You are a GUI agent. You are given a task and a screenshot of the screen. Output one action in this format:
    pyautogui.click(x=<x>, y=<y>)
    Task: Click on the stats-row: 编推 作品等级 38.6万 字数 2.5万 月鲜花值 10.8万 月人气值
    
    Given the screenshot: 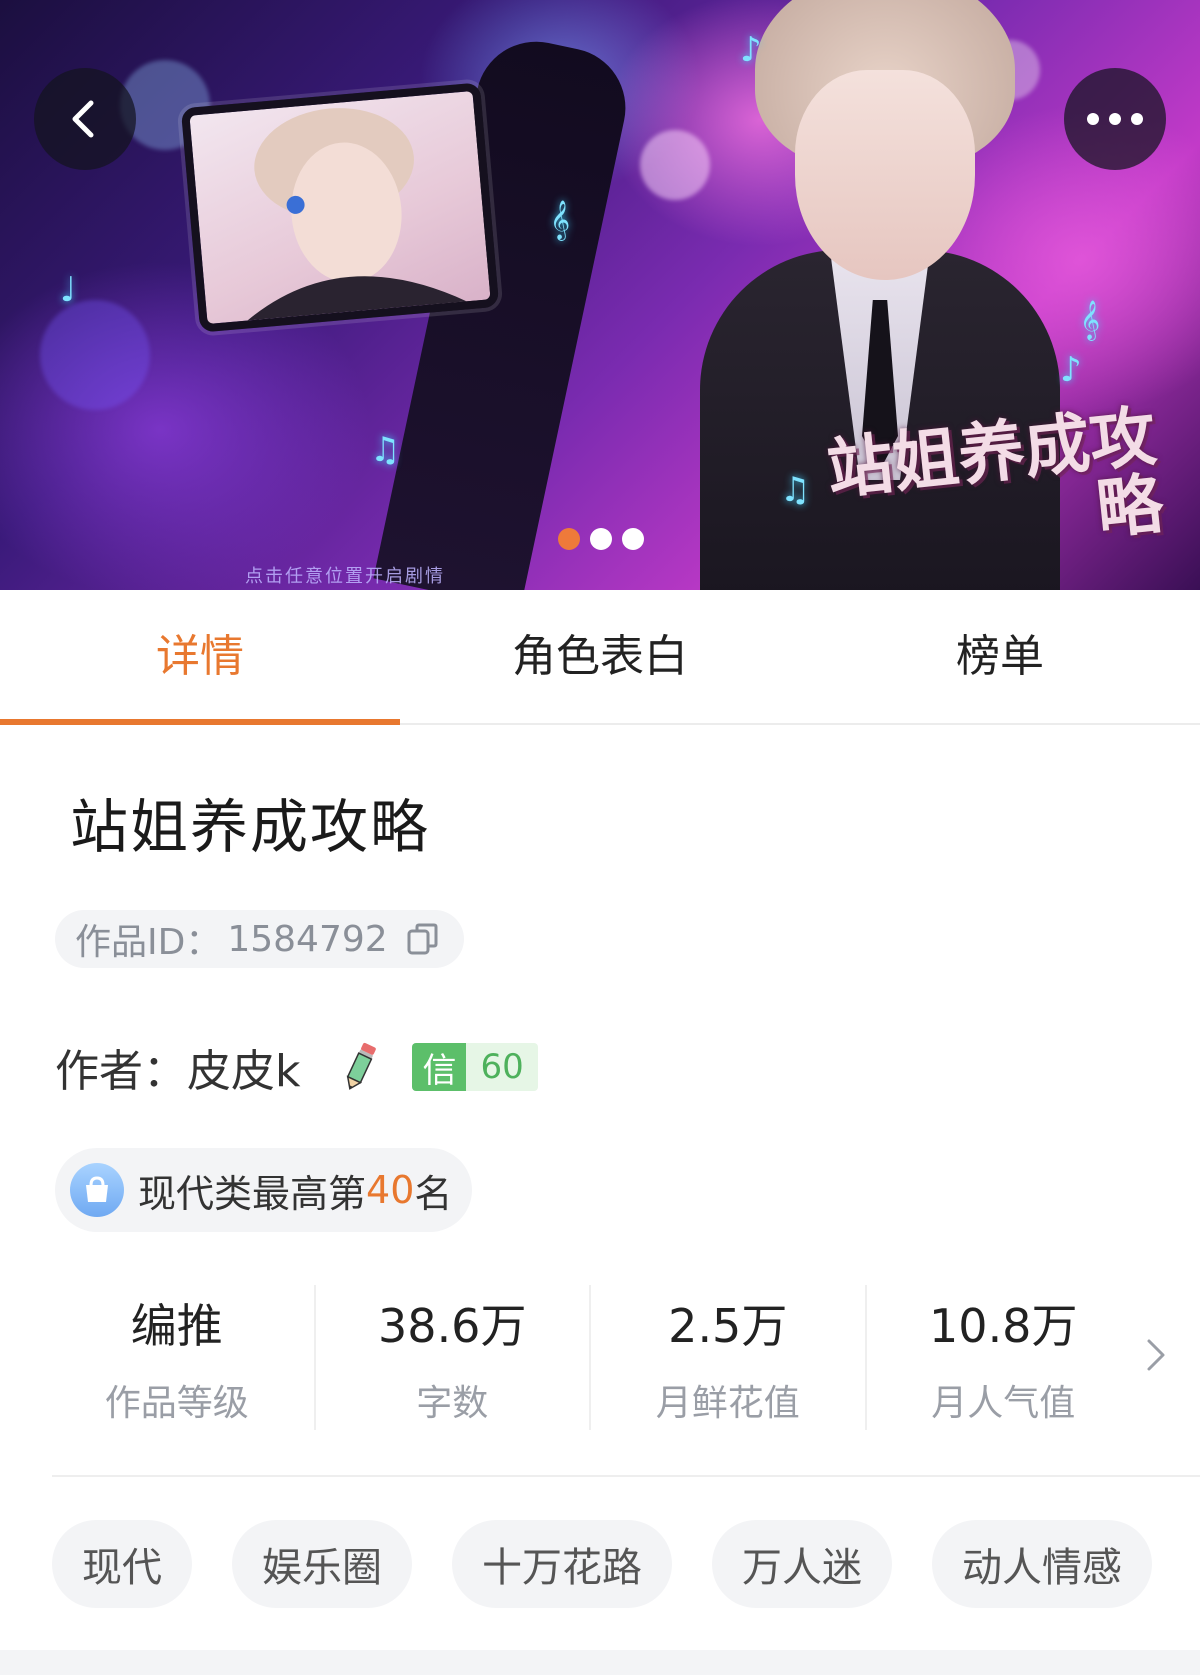 What is the action you would take?
    pyautogui.click(x=590, y=1357)
    